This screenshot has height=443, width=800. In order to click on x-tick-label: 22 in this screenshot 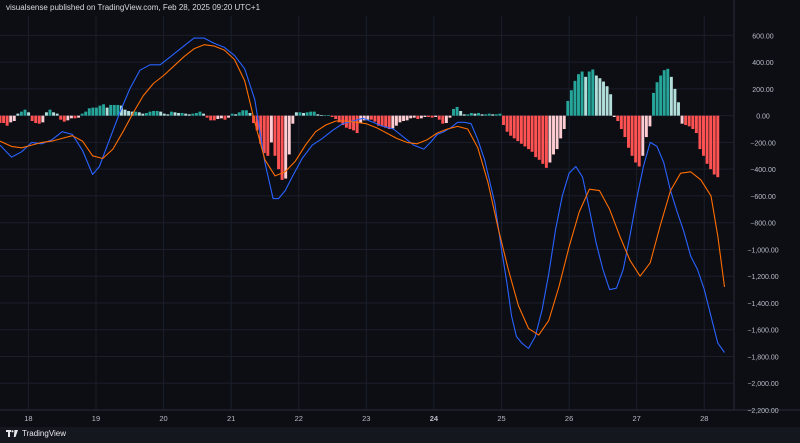, I will do `click(299, 418)`.